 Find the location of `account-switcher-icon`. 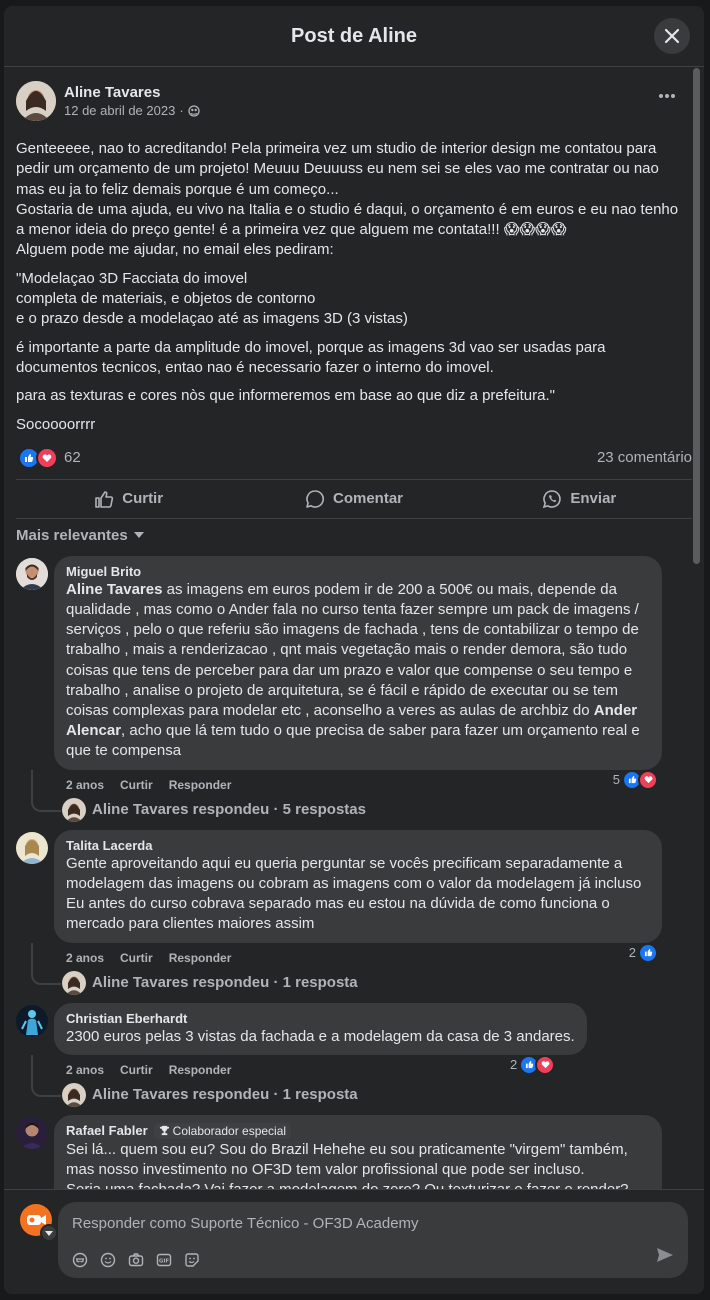

account-switcher-icon is located at coordinates (49, 1233).